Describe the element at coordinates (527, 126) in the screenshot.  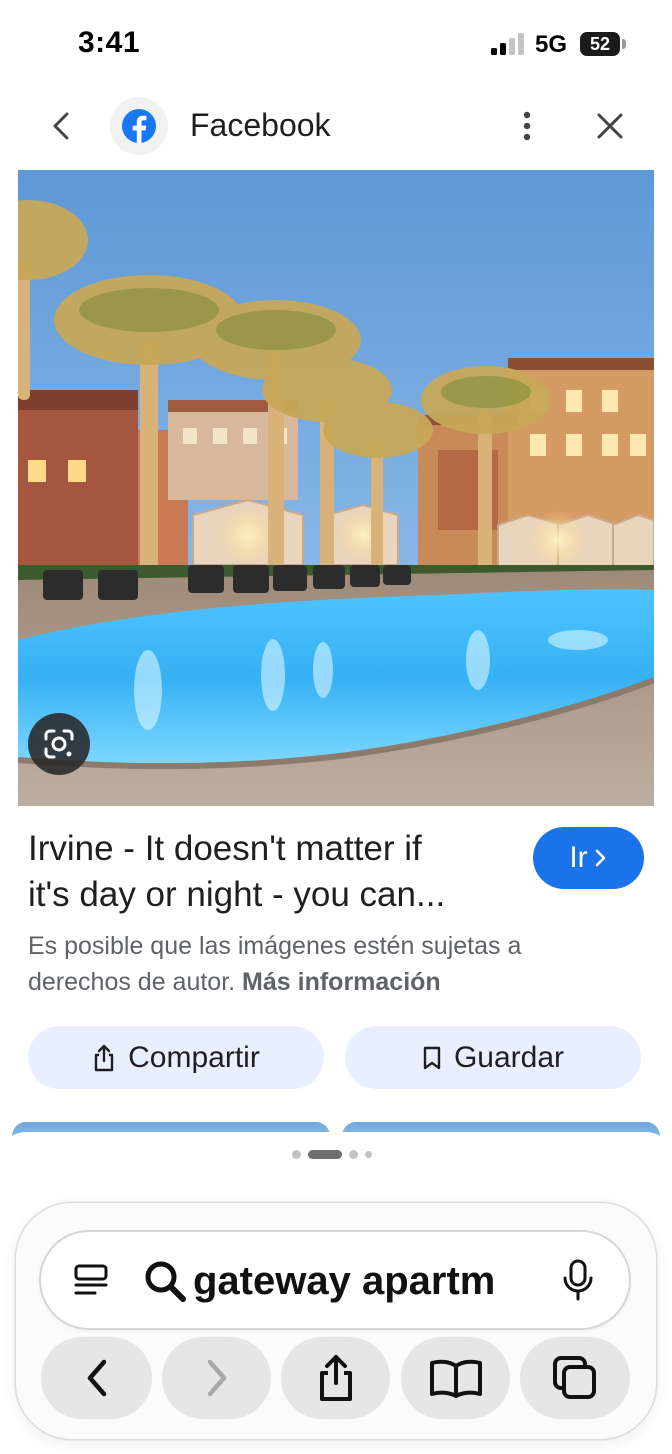
I see `more-vertical-icon` at that location.